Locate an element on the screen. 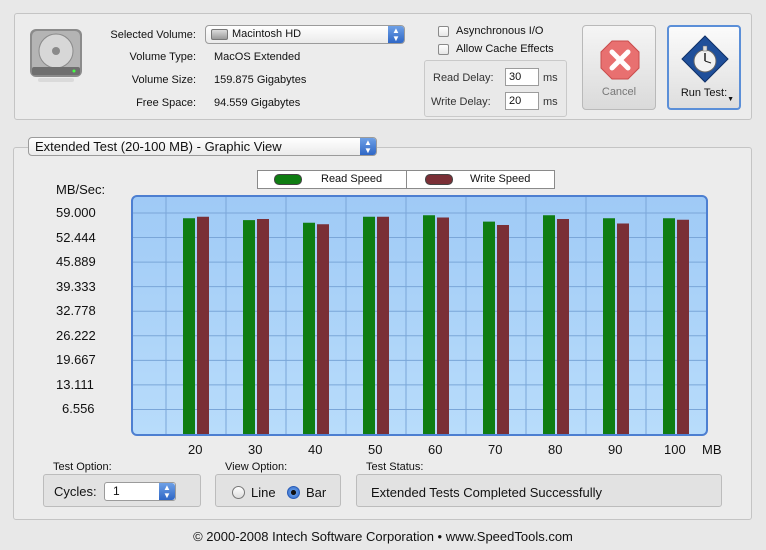 This screenshot has height=550, width=766. y-tick-label: 32.778 is located at coordinates (76, 311).